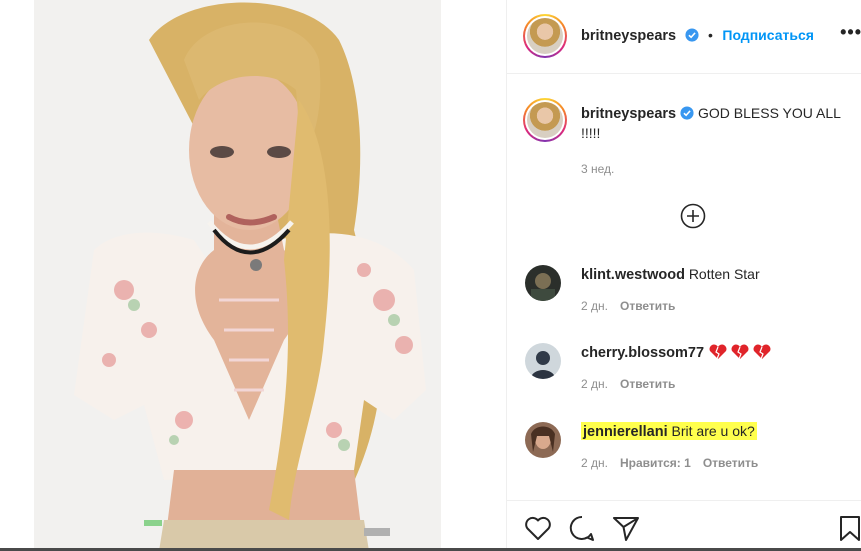 The height and width of the screenshot is (551, 861). Describe the element at coordinates (633, 275) in the screenshot. I see `comment-username: klint.westwood` at that location.